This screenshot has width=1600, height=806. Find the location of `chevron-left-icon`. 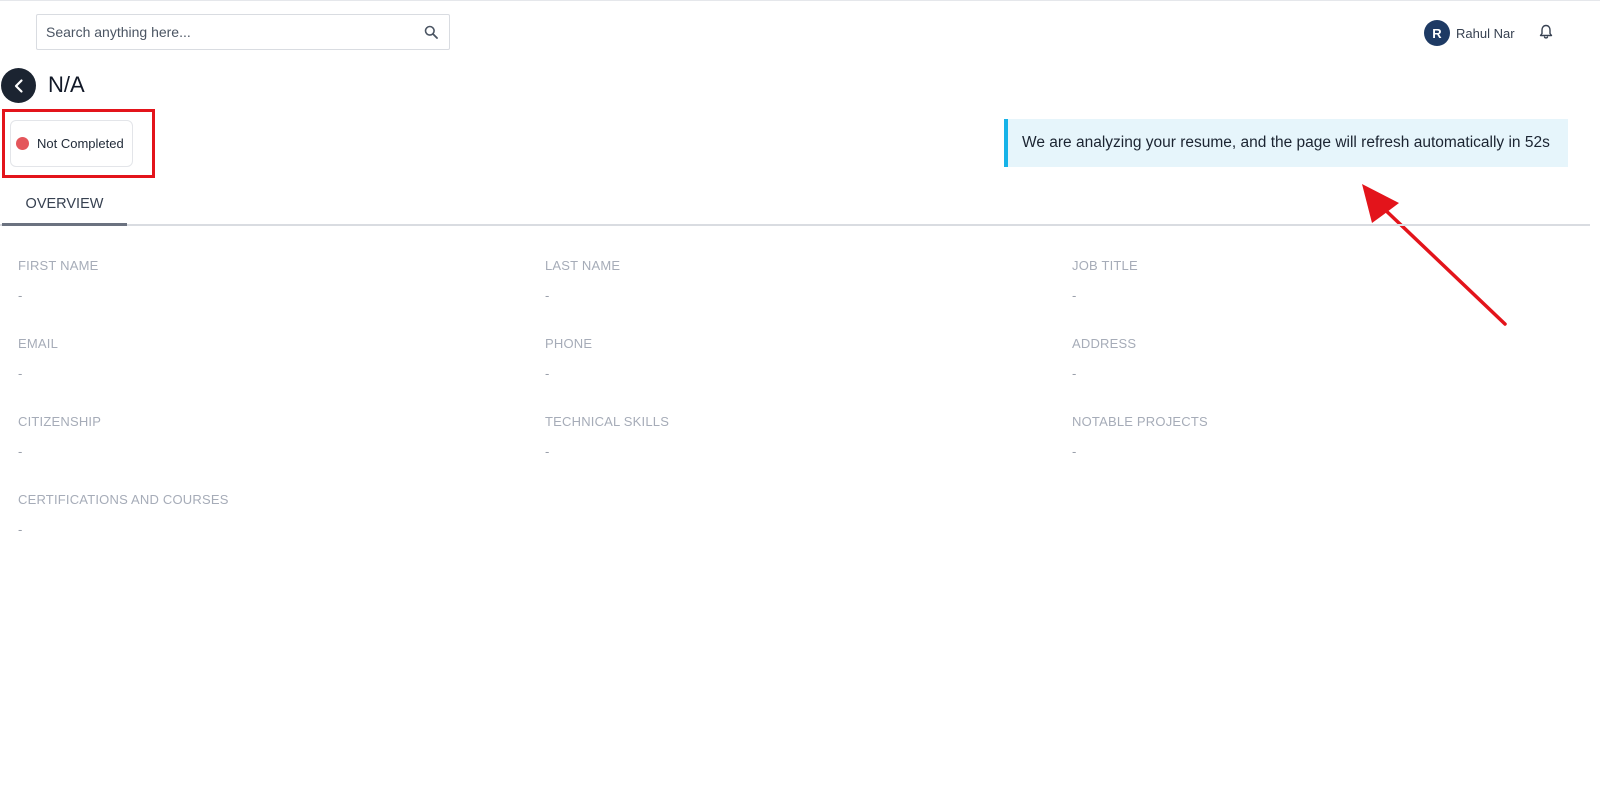

chevron-left-icon is located at coordinates (18, 85).